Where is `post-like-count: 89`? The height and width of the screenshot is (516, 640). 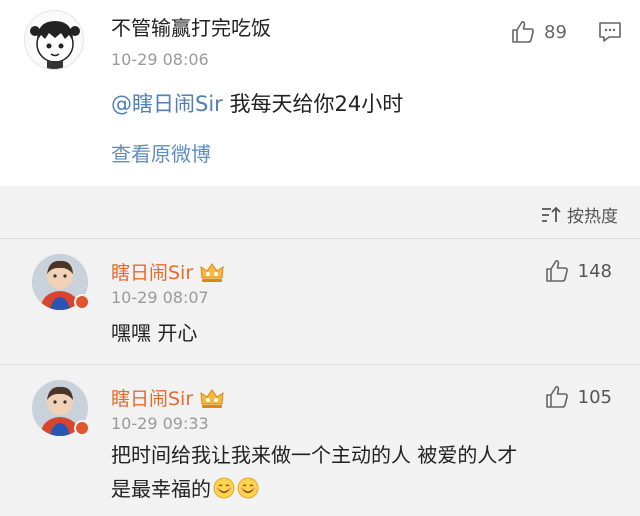
post-like-count: 89 is located at coordinates (555, 32).